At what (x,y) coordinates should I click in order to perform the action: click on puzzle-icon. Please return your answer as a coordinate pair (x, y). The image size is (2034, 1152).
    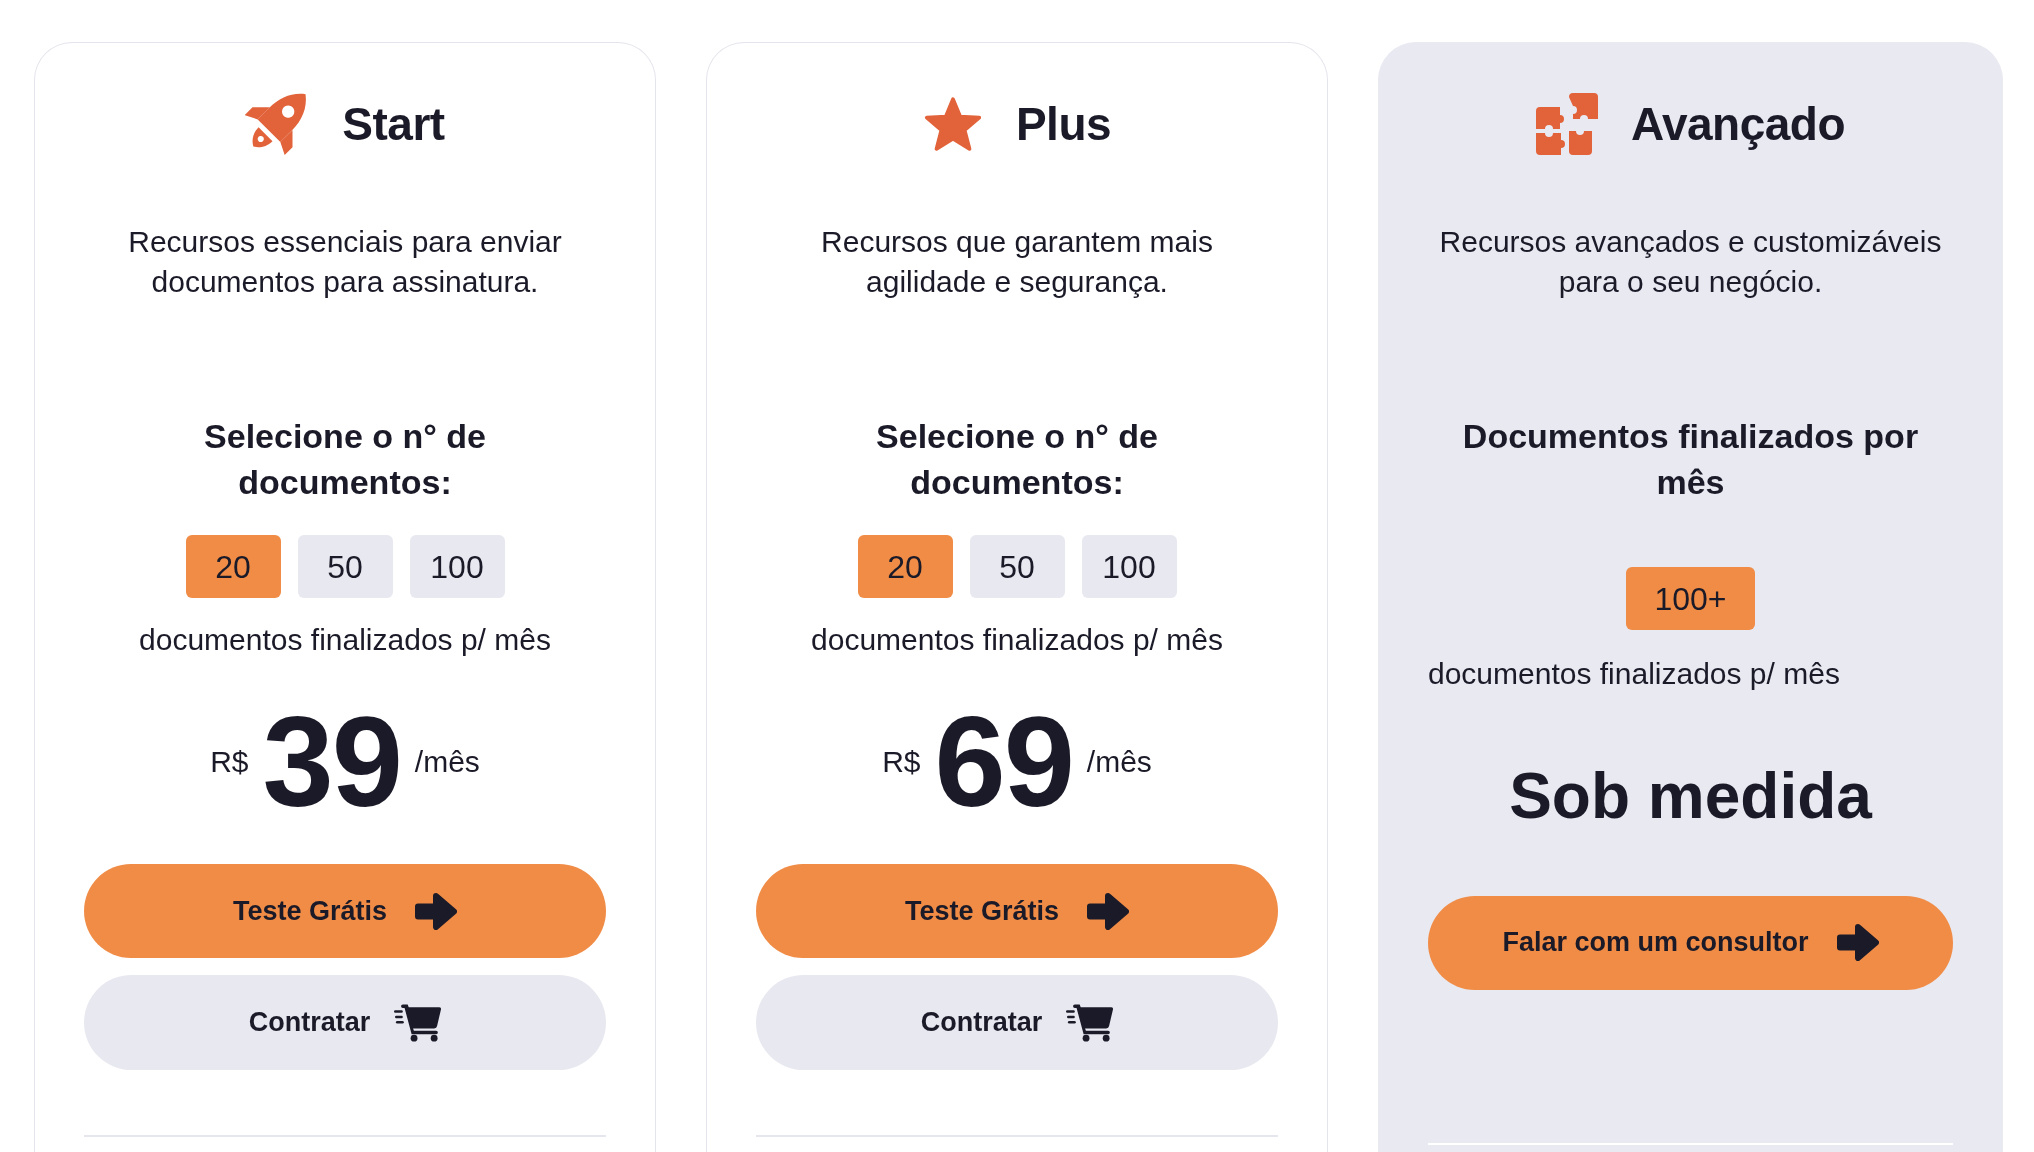
    Looking at the image, I should click on (1566, 124).